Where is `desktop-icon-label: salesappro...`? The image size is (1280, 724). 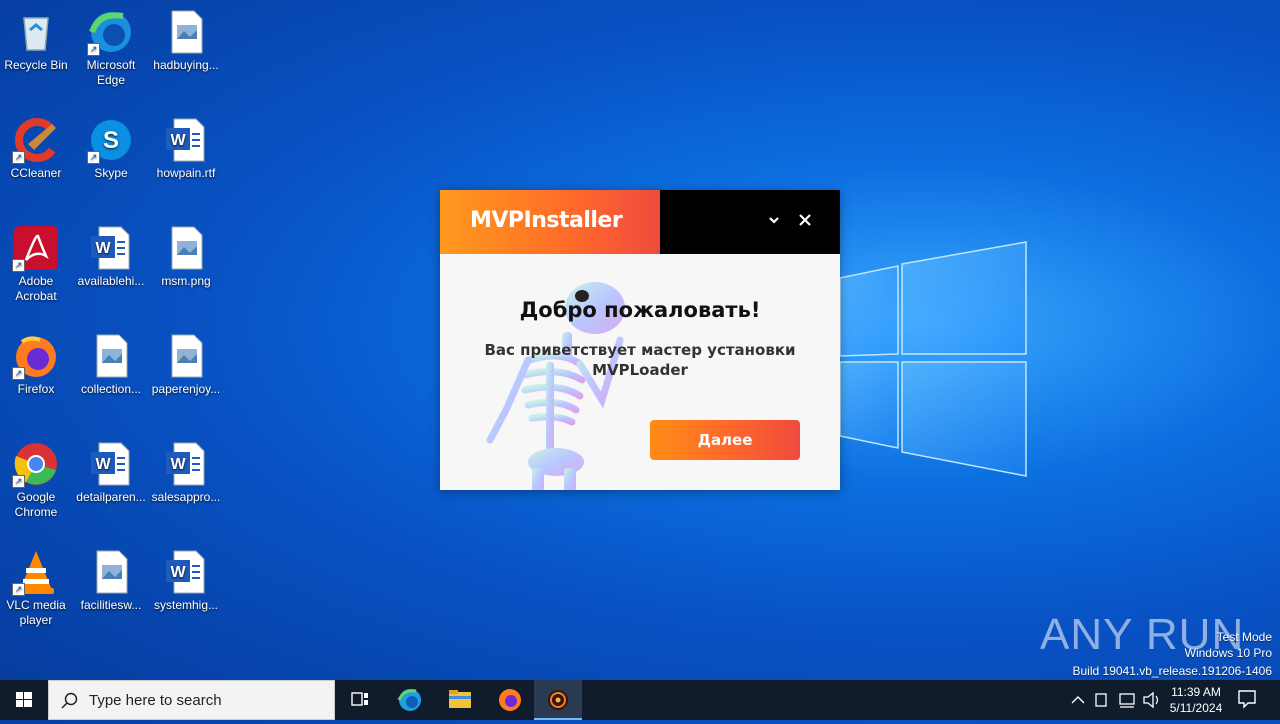
desktop-icon-label: salesappro... is located at coordinates (186, 497).